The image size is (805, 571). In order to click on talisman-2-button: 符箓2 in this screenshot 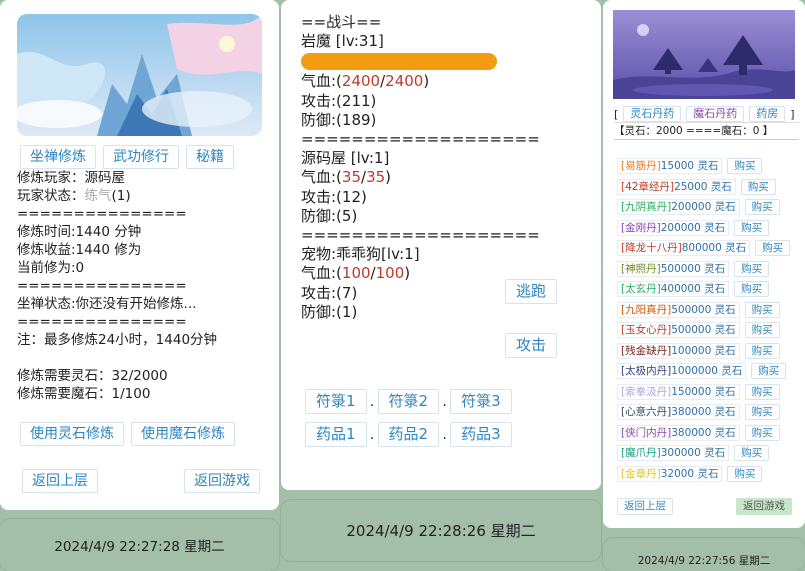, I will do `click(408, 401)`.